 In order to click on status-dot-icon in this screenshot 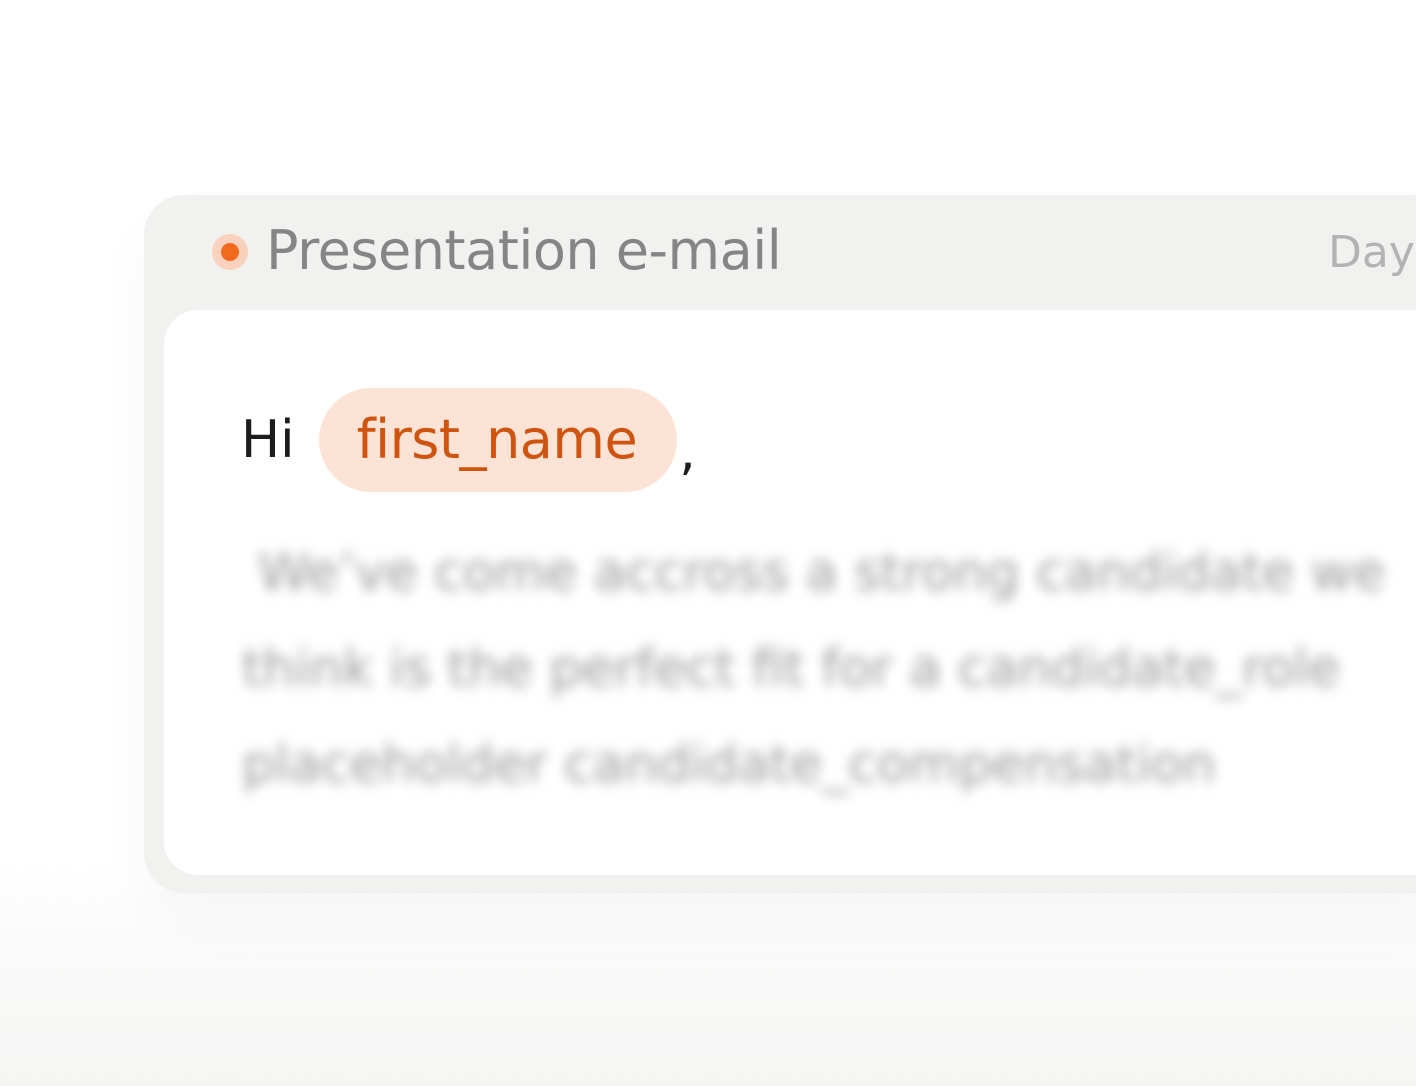, I will do `click(230, 252)`.